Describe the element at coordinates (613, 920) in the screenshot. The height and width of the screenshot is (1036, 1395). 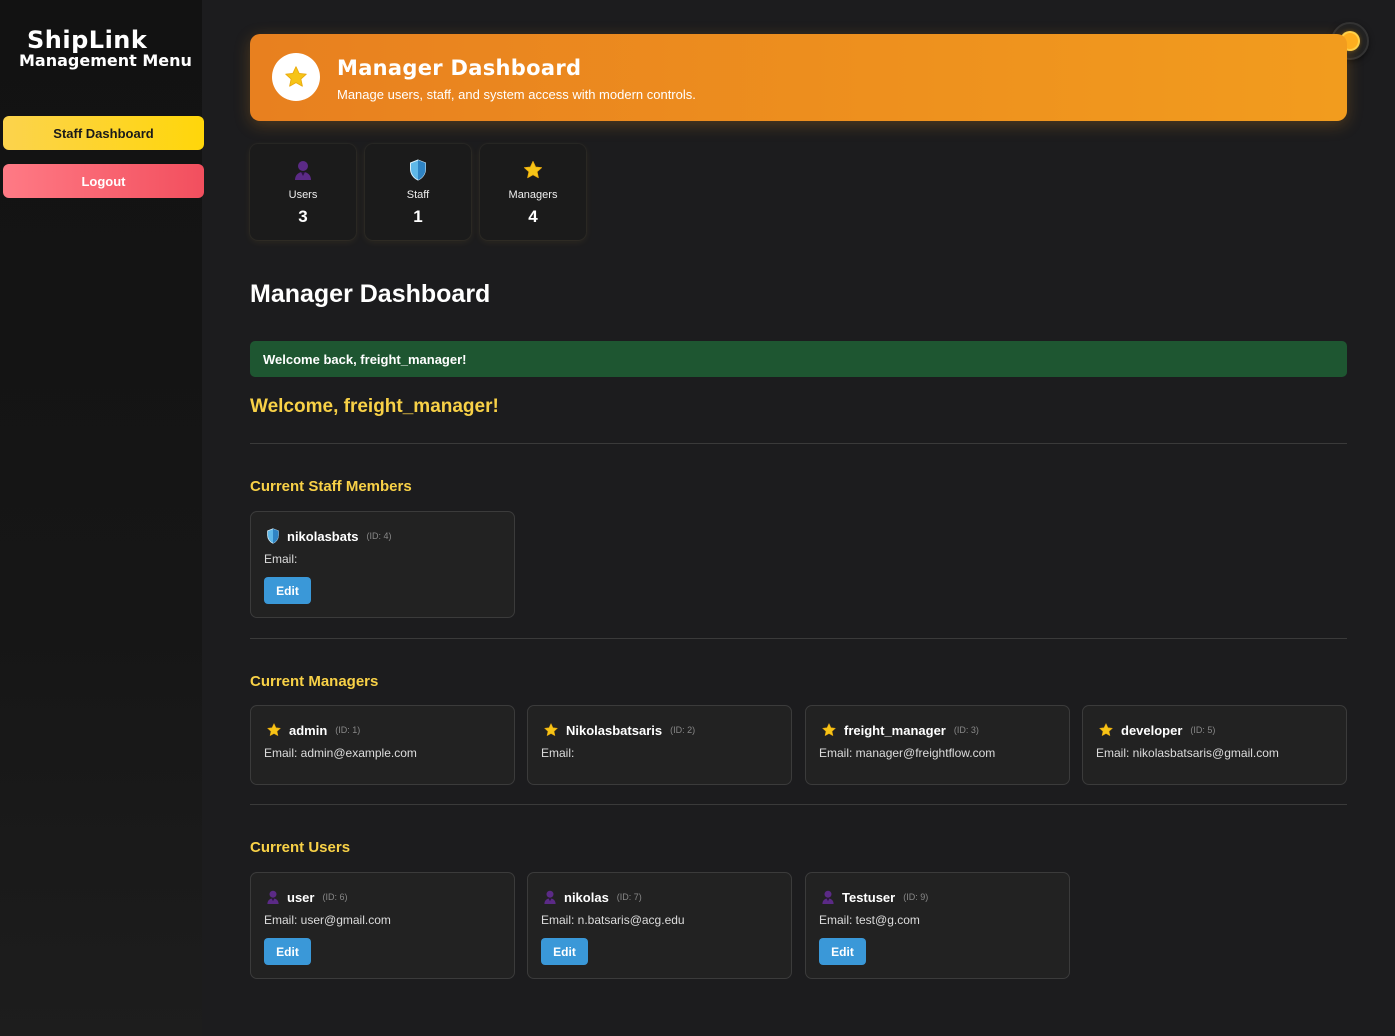
I see `member-email: Email: n.batsaris@acg.edu` at that location.